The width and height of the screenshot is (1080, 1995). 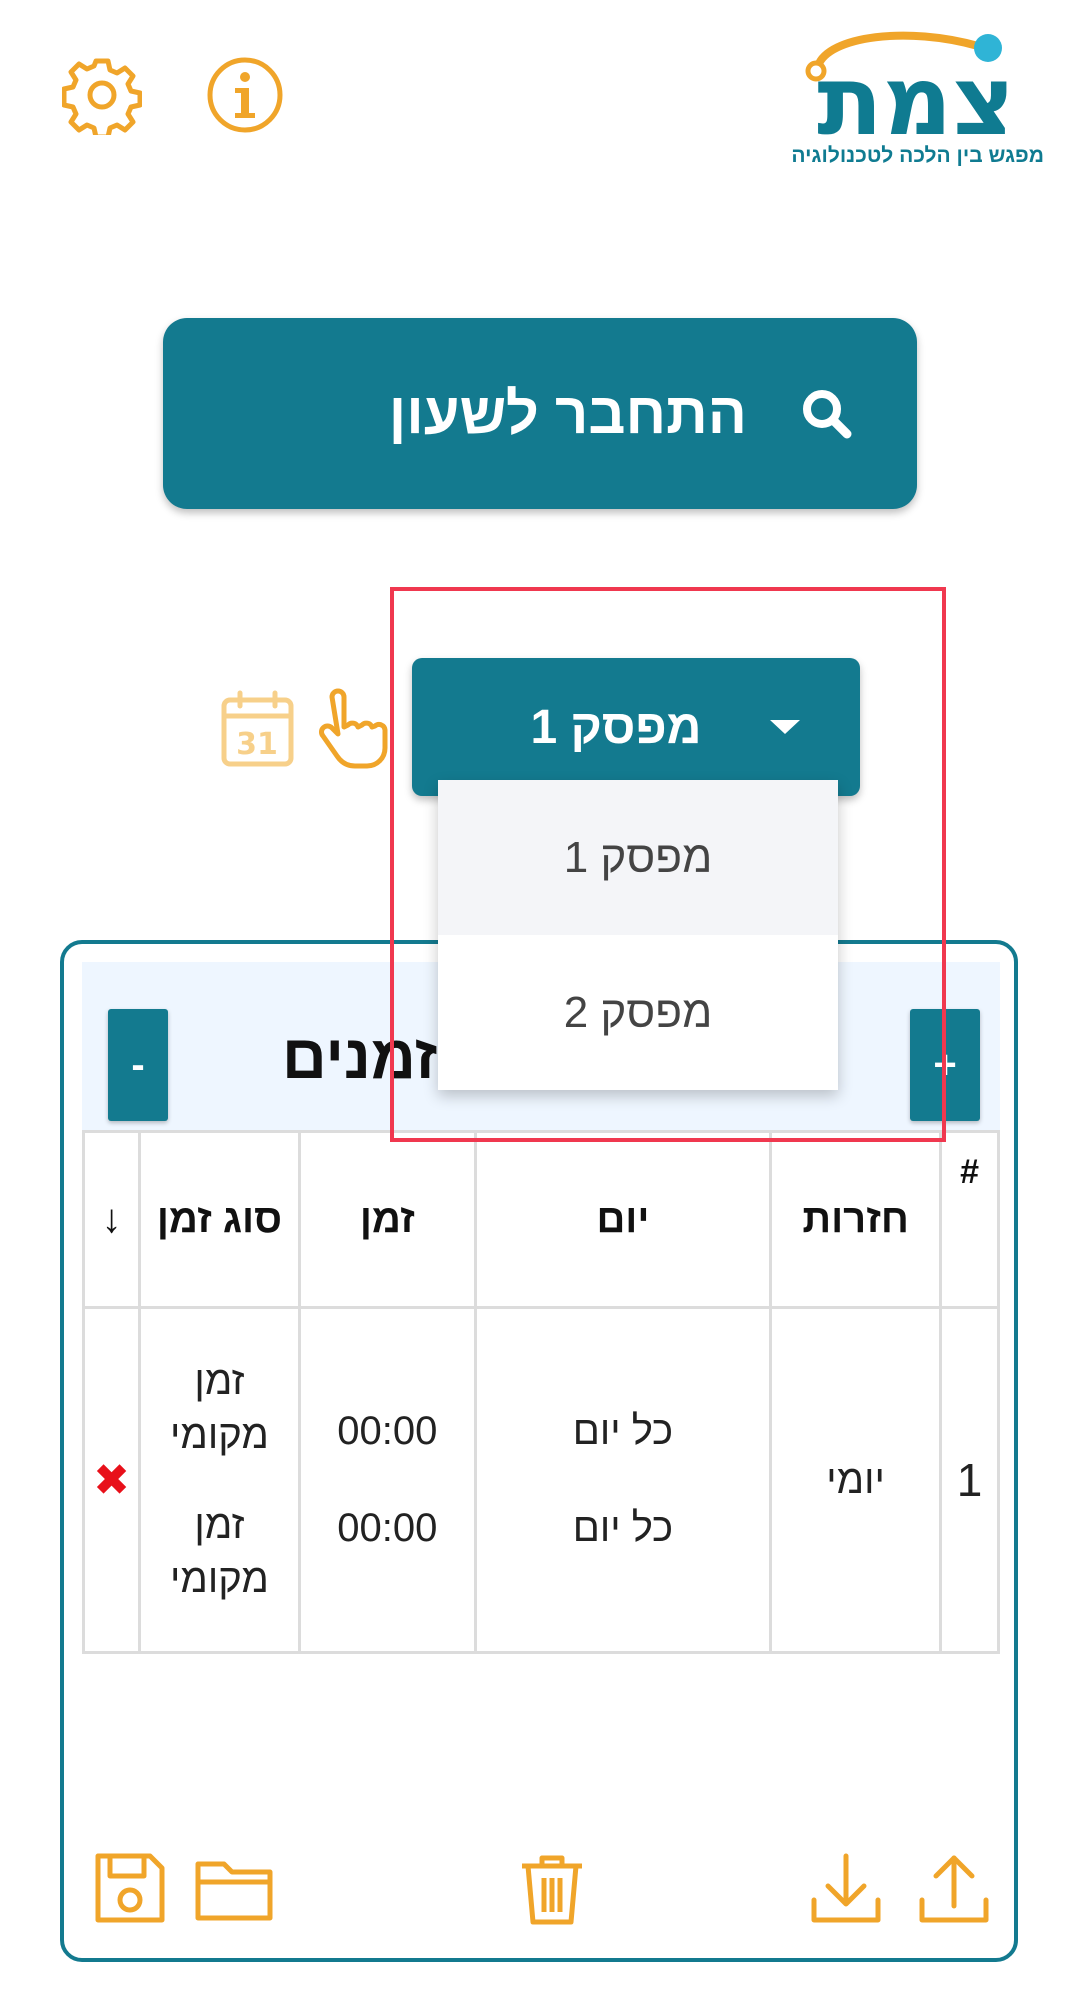 I want to click on column-header-num: #, so click(x=969, y=1219).